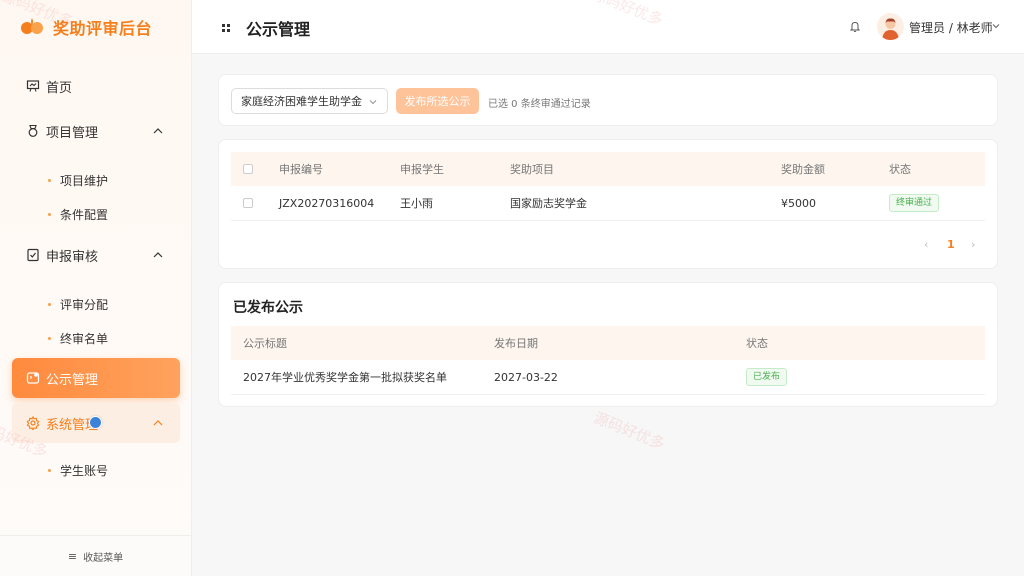 The height and width of the screenshot is (576, 1024). What do you see at coordinates (226, 28) in the screenshot?
I see `grid-icon` at bounding box center [226, 28].